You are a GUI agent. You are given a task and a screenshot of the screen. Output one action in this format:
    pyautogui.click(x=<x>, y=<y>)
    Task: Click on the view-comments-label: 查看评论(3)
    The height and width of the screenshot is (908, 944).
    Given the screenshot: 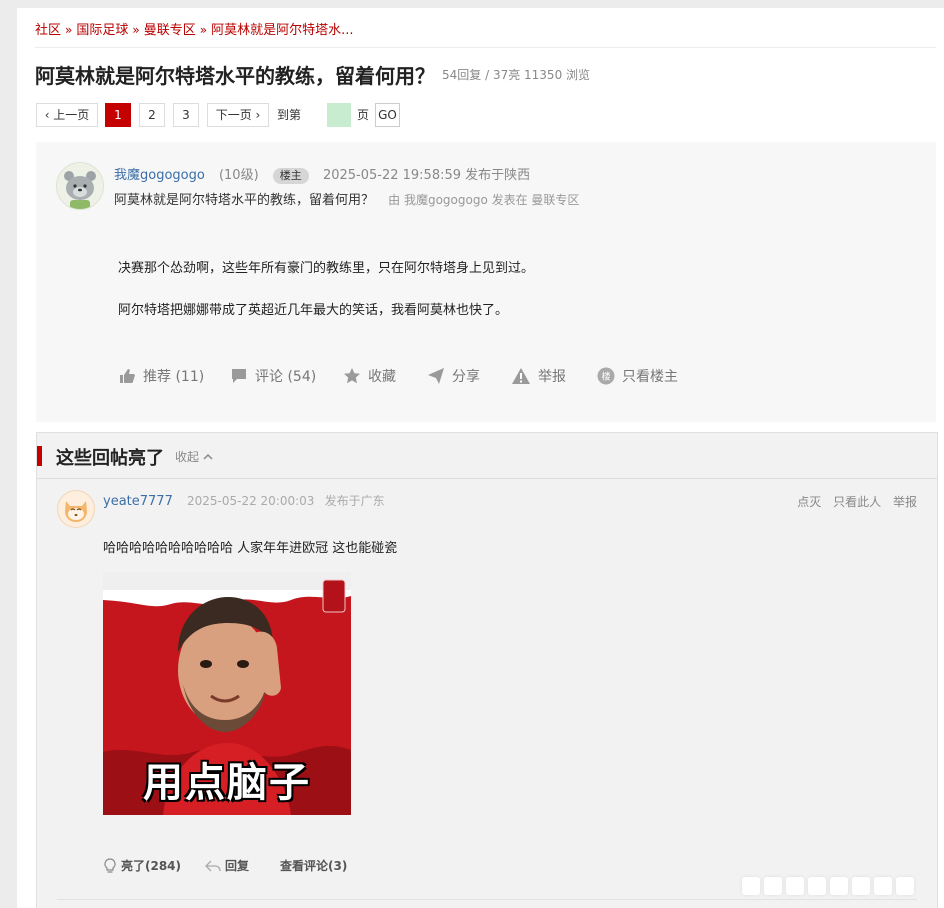 What is the action you would take?
    pyautogui.click(x=314, y=866)
    